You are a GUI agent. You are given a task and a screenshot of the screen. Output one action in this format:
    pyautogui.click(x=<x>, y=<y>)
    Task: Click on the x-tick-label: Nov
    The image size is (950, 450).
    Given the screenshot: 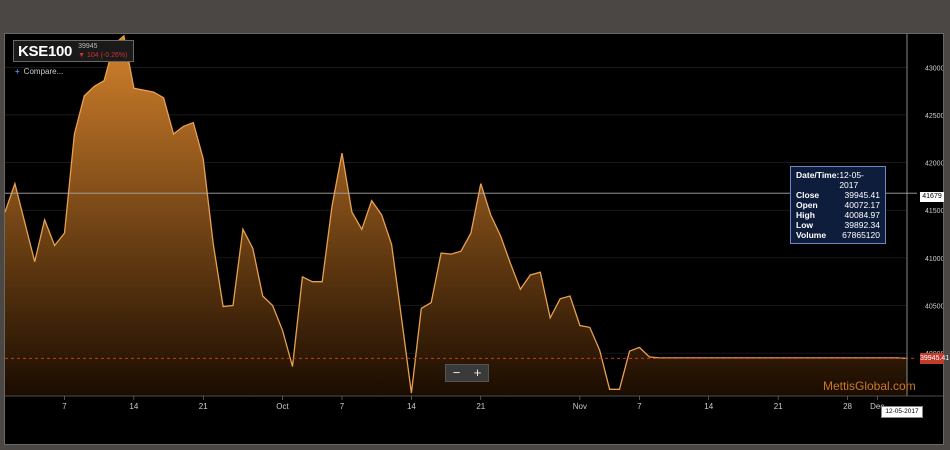 What is the action you would take?
    pyautogui.click(x=580, y=406)
    